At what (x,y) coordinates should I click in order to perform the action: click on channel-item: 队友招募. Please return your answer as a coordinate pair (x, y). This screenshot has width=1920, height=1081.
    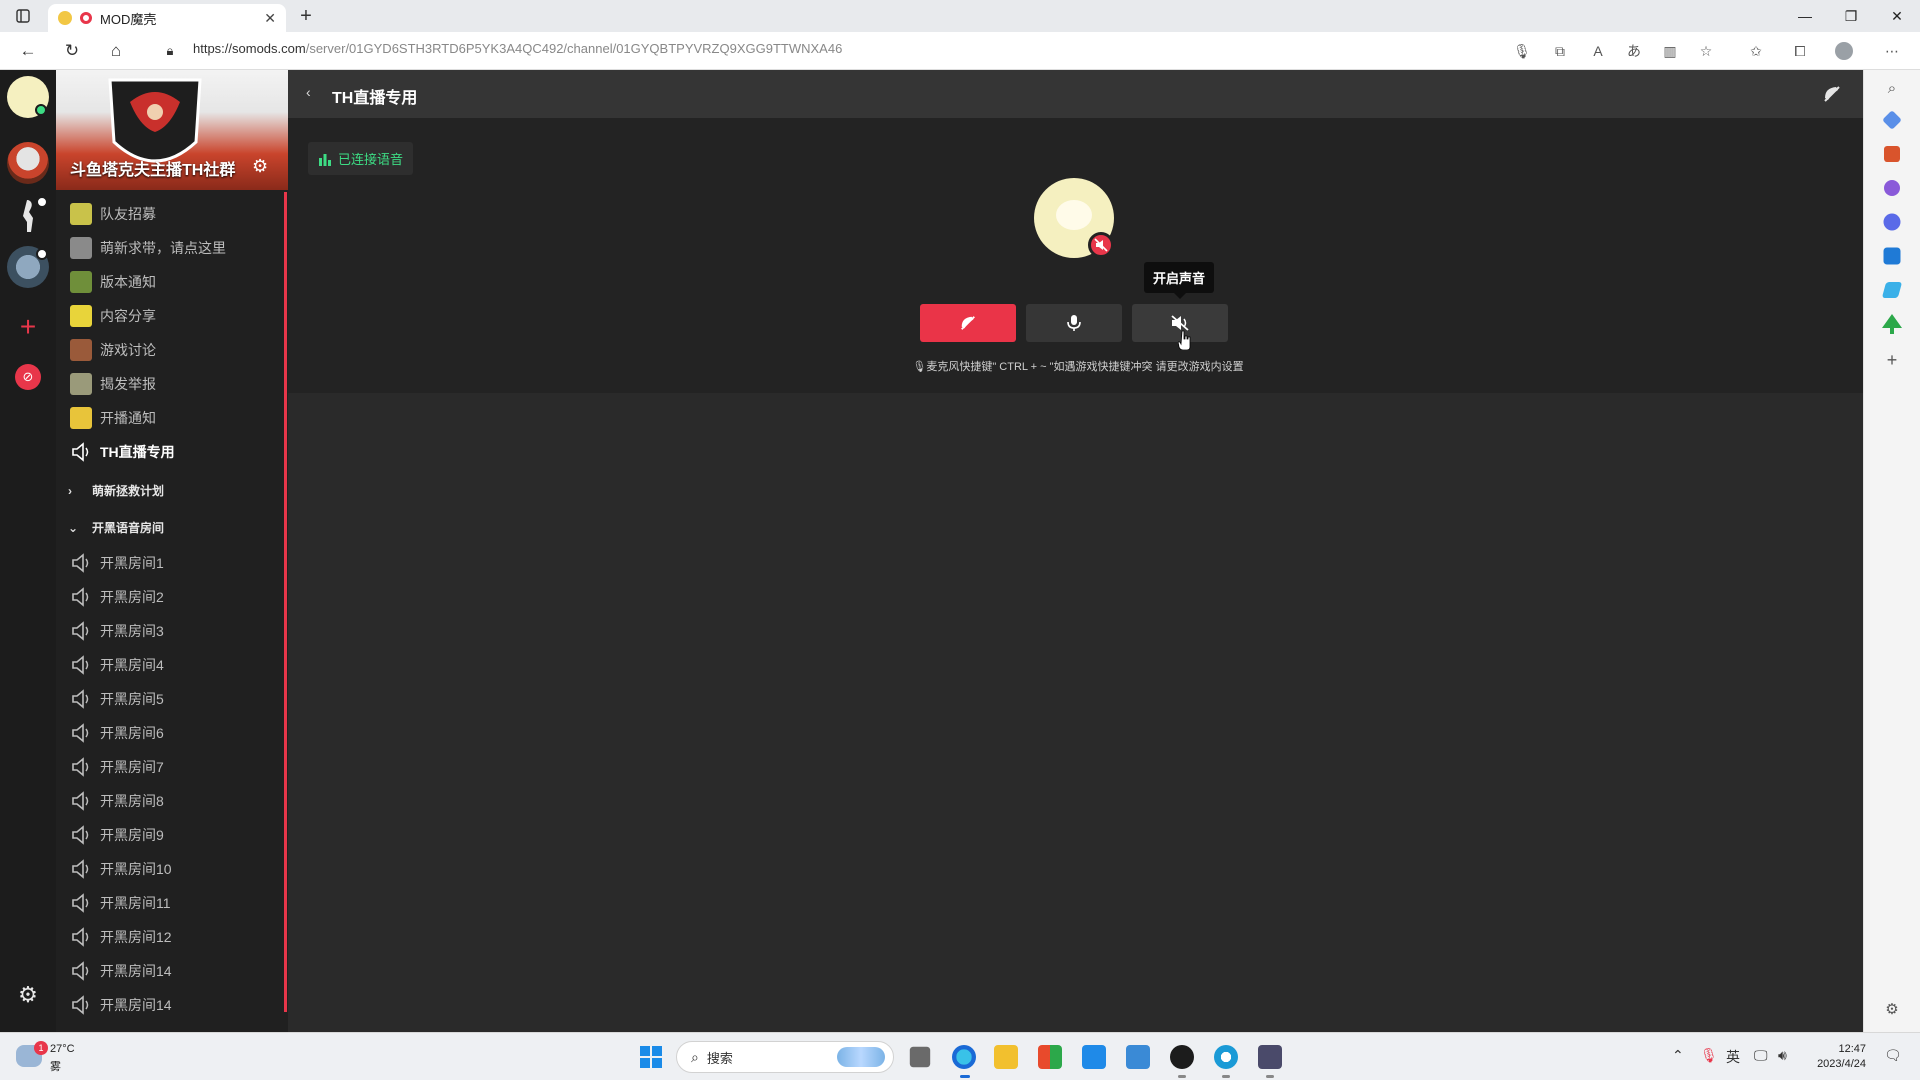
    Looking at the image, I should click on (174, 214).